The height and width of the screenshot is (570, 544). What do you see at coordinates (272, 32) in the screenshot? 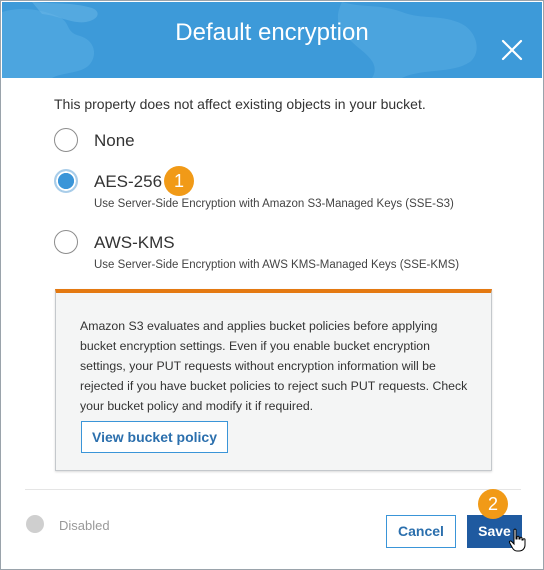
I see `dialog-title: Default encryption` at bounding box center [272, 32].